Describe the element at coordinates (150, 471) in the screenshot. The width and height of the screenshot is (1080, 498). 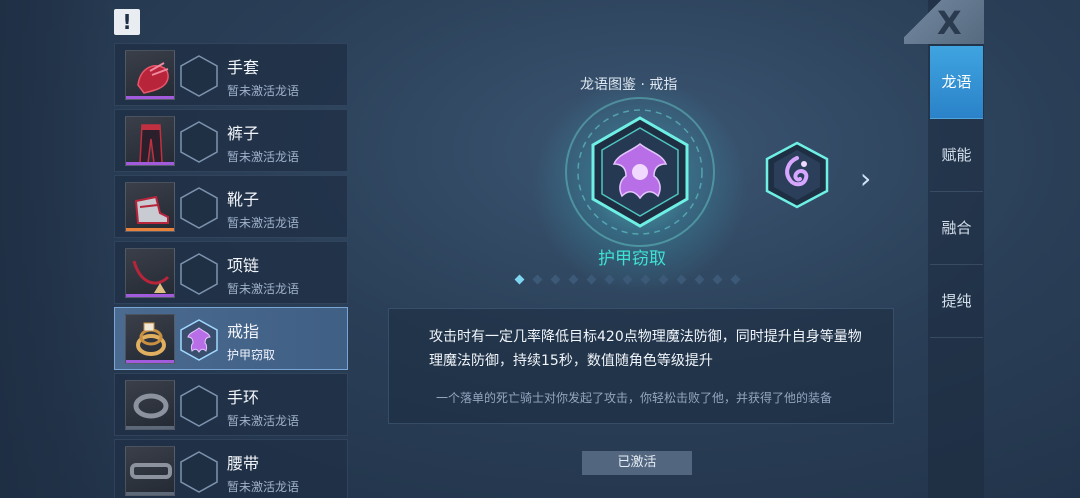
I see `belt-icon` at that location.